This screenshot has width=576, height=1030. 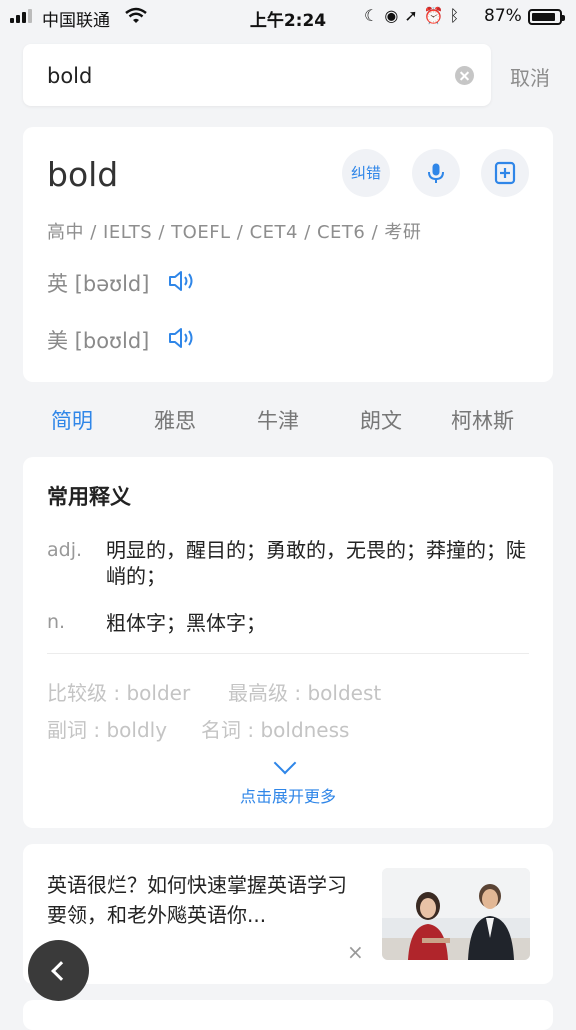 I want to click on alarm-icon: ⏰, so click(x=436, y=15).